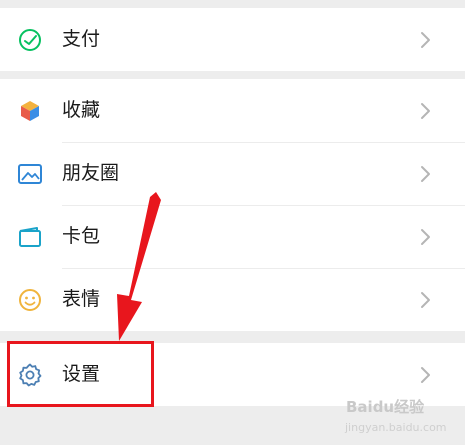 The width and height of the screenshot is (465, 445). I want to click on menu-item-label: 支付, so click(81, 39).